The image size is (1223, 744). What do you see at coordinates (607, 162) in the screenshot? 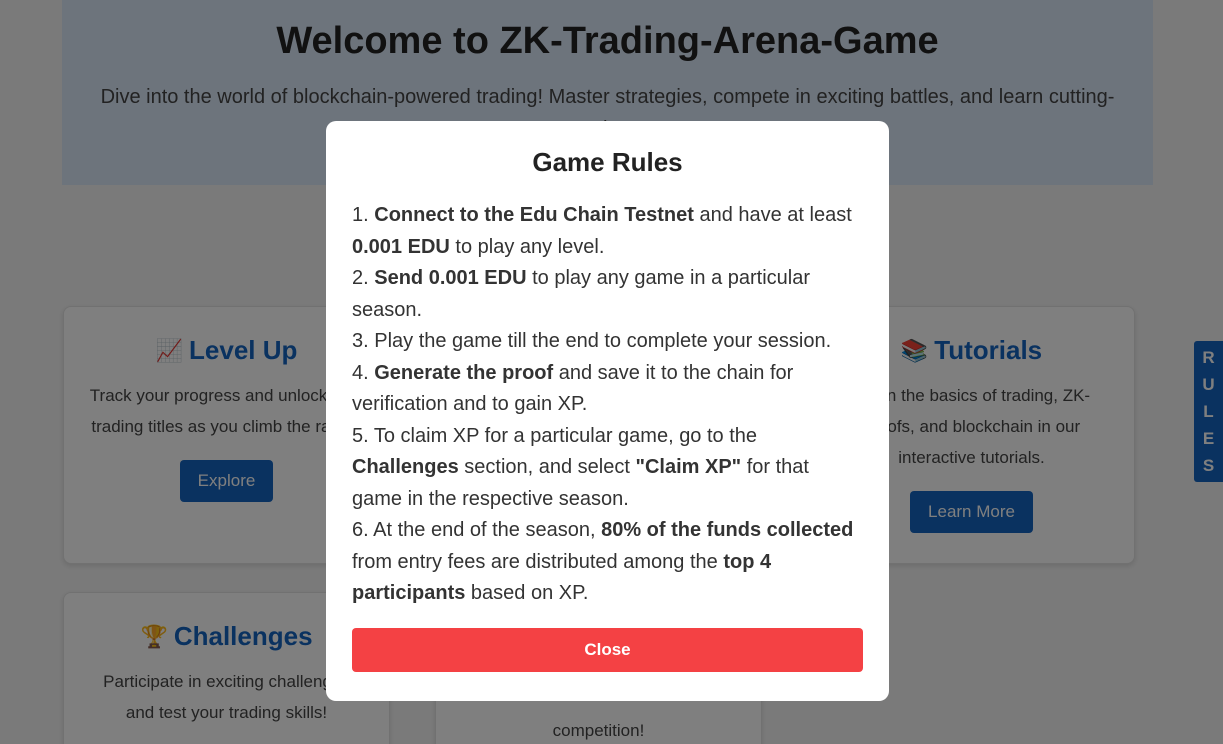
I see `modal-title: Game Rules` at bounding box center [607, 162].